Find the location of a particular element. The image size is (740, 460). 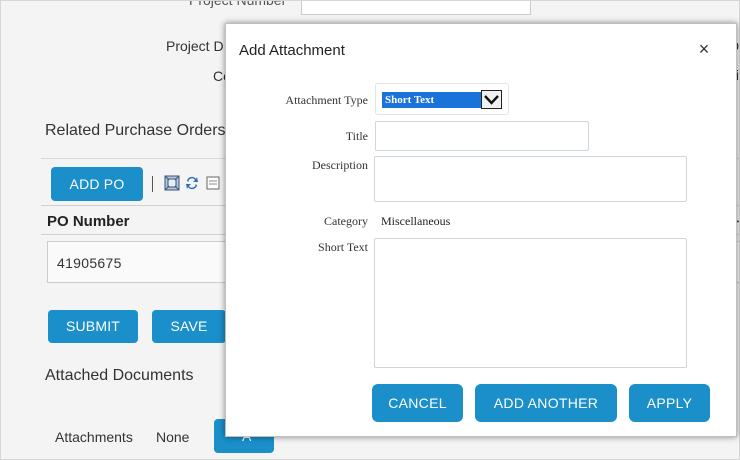

related-po-title: Related Purchase Orders is located at coordinates (135, 130).